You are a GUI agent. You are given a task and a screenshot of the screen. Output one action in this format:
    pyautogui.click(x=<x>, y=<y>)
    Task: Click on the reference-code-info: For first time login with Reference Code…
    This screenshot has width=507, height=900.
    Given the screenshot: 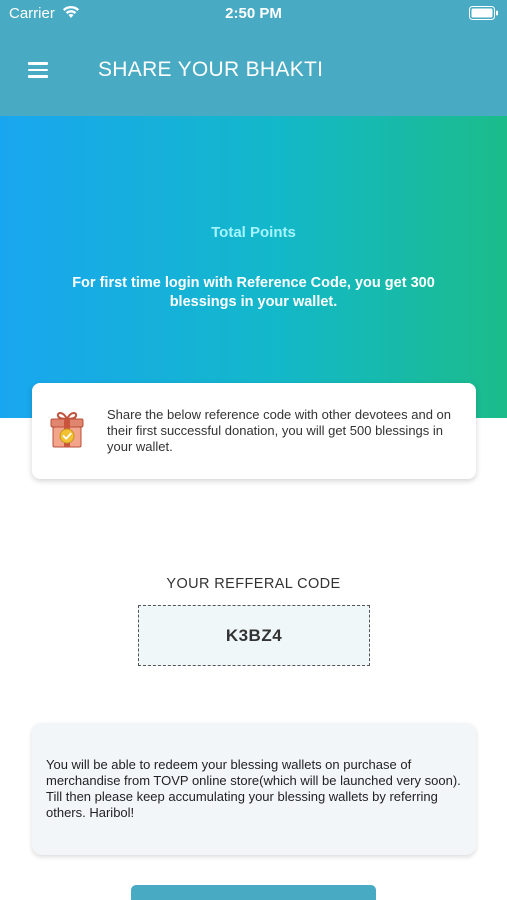 What is the action you would take?
    pyautogui.click(x=253, y=292)
    